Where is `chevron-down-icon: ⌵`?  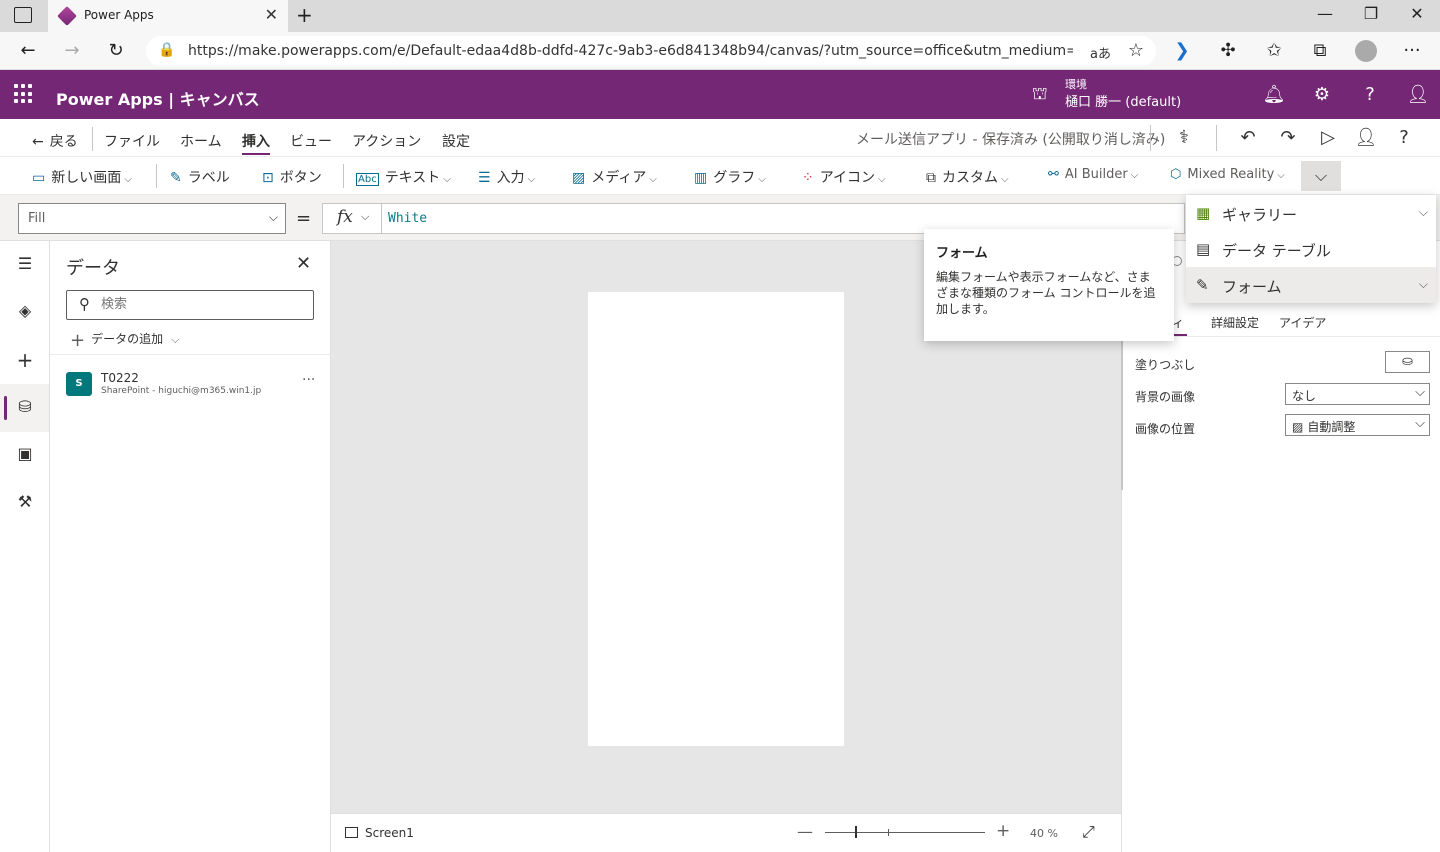 chevron-down-icon: ⌵ is located at coordinates (273, 217).